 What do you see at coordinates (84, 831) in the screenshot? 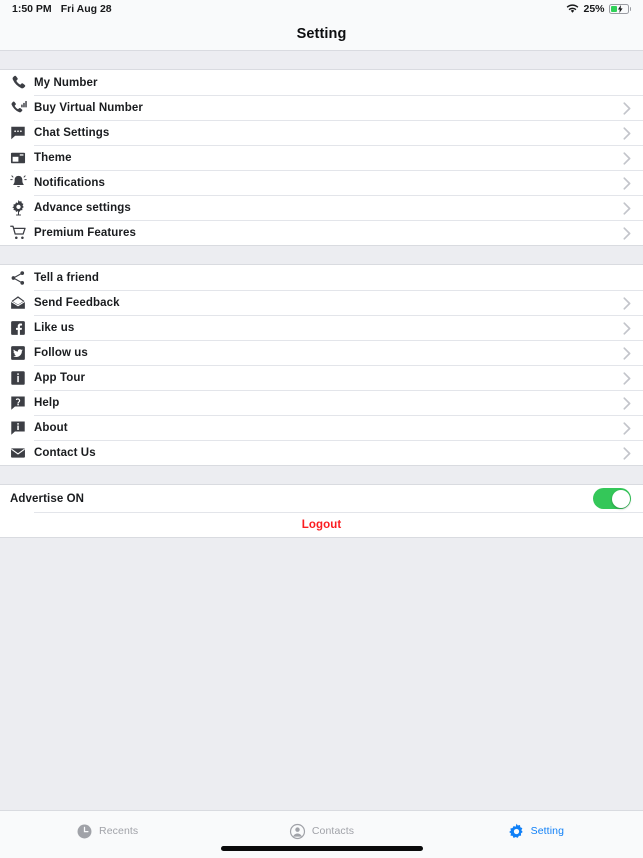
I see `clock-icon` at bounding box center [84, 831].